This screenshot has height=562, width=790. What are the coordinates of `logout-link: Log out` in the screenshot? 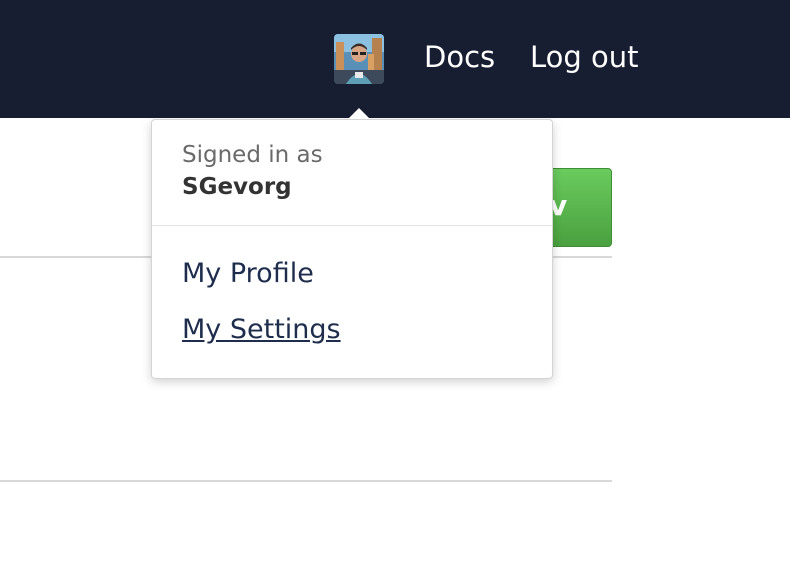 It's located at (584, 57).